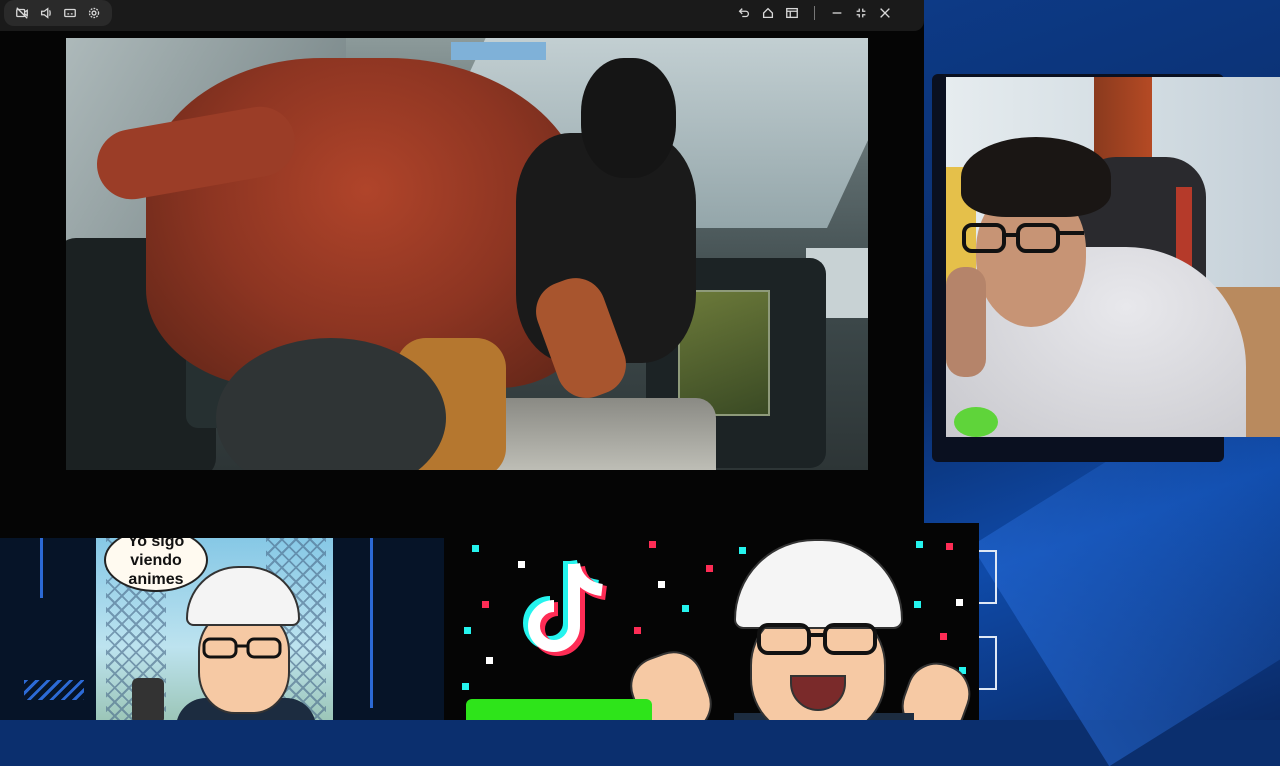  Describe the element at coordinates (936, 687) in the screenshot. I see `tiktok-character-hand` at that location.